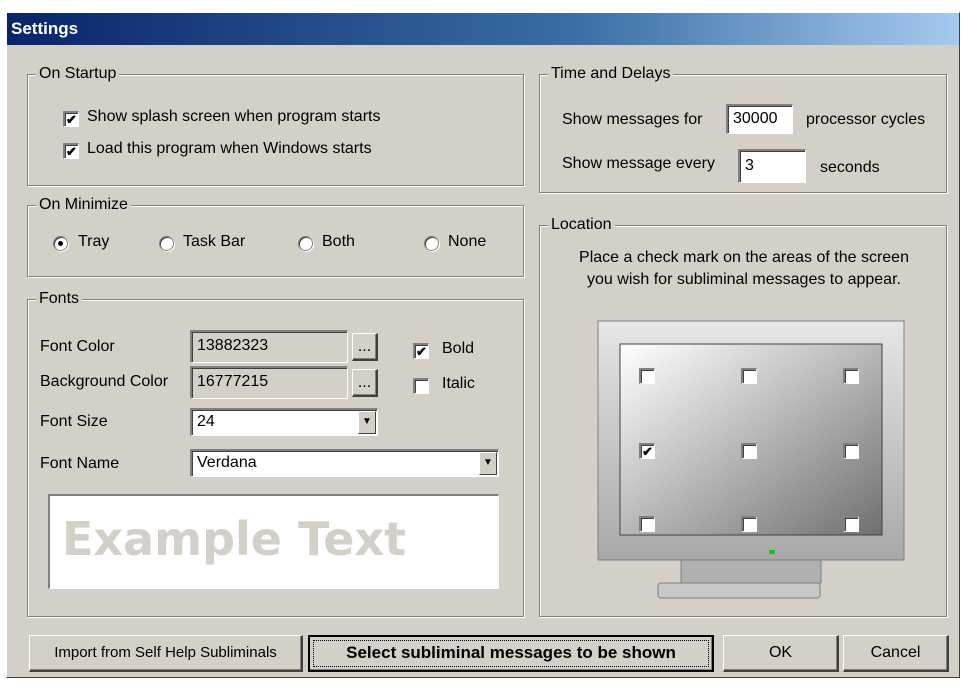 This screenshot has height=681, width=965. Describe the element at coordinates (772, 552) in the screenshot. I see `monitor-power-light` at that location.